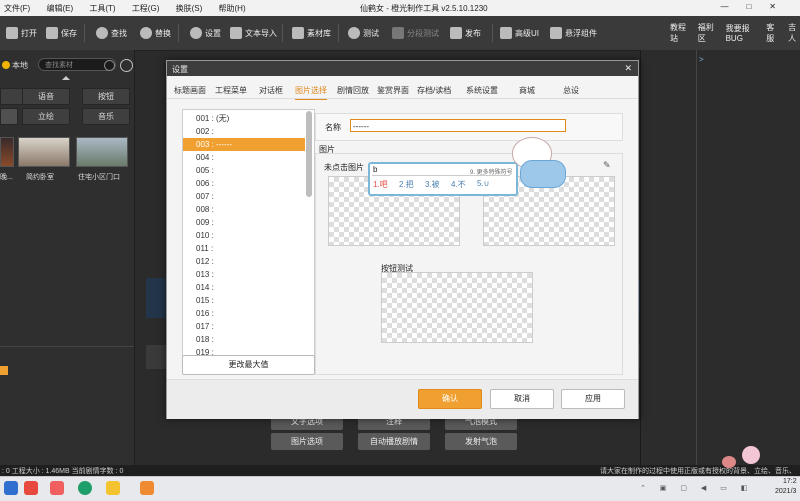 The image size is (800, 501). Describe the element at coordinates (450, 399) in the screenshot. I see `confirm-button: 确认` at that location.